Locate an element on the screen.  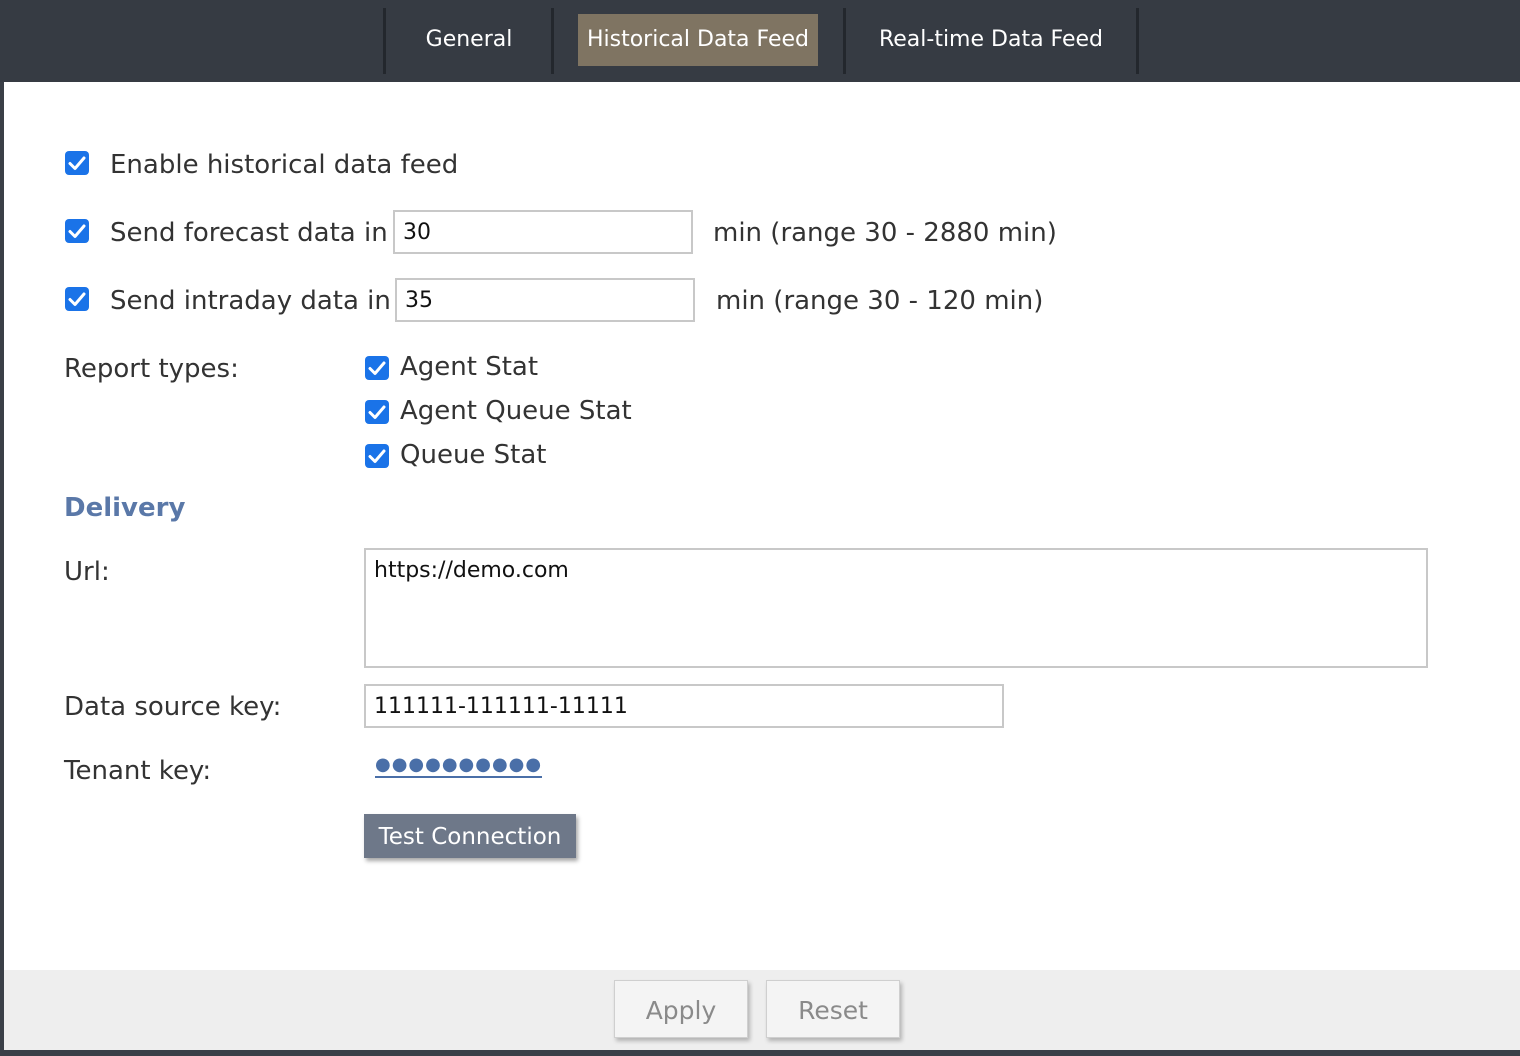
tenant-key-label: Tenant key: is located at coordinates (138, 771).